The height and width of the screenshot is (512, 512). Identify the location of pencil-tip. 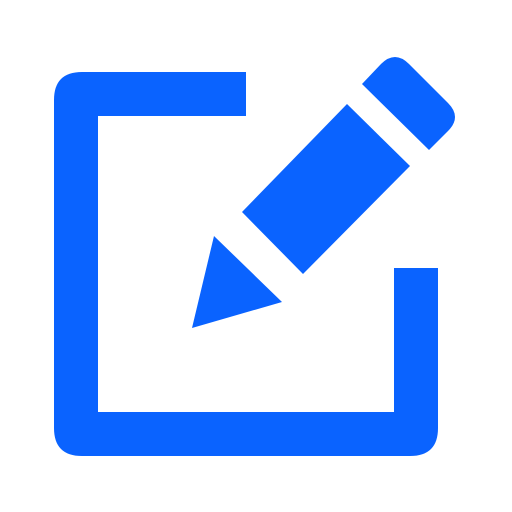
(237, 282).